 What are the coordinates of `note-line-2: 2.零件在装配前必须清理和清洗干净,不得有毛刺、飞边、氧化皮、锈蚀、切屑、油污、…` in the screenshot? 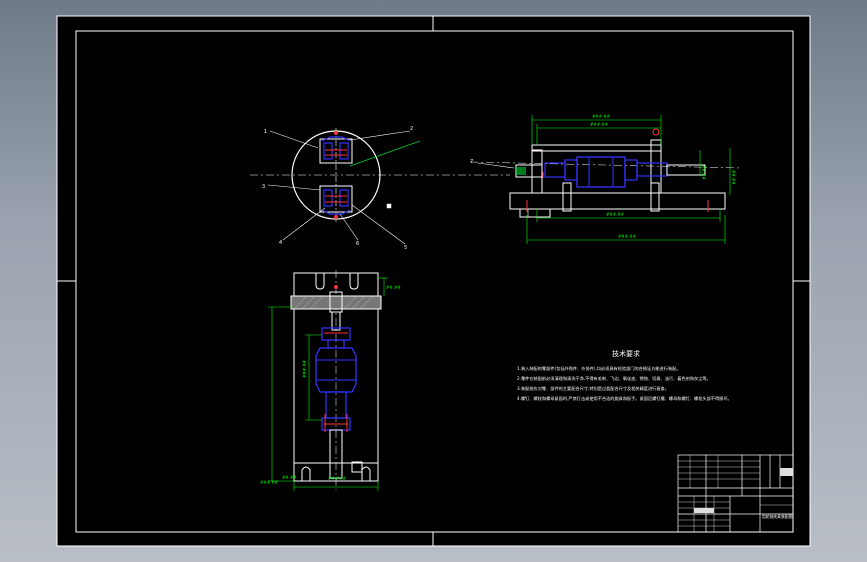 It's located at (614, 378).